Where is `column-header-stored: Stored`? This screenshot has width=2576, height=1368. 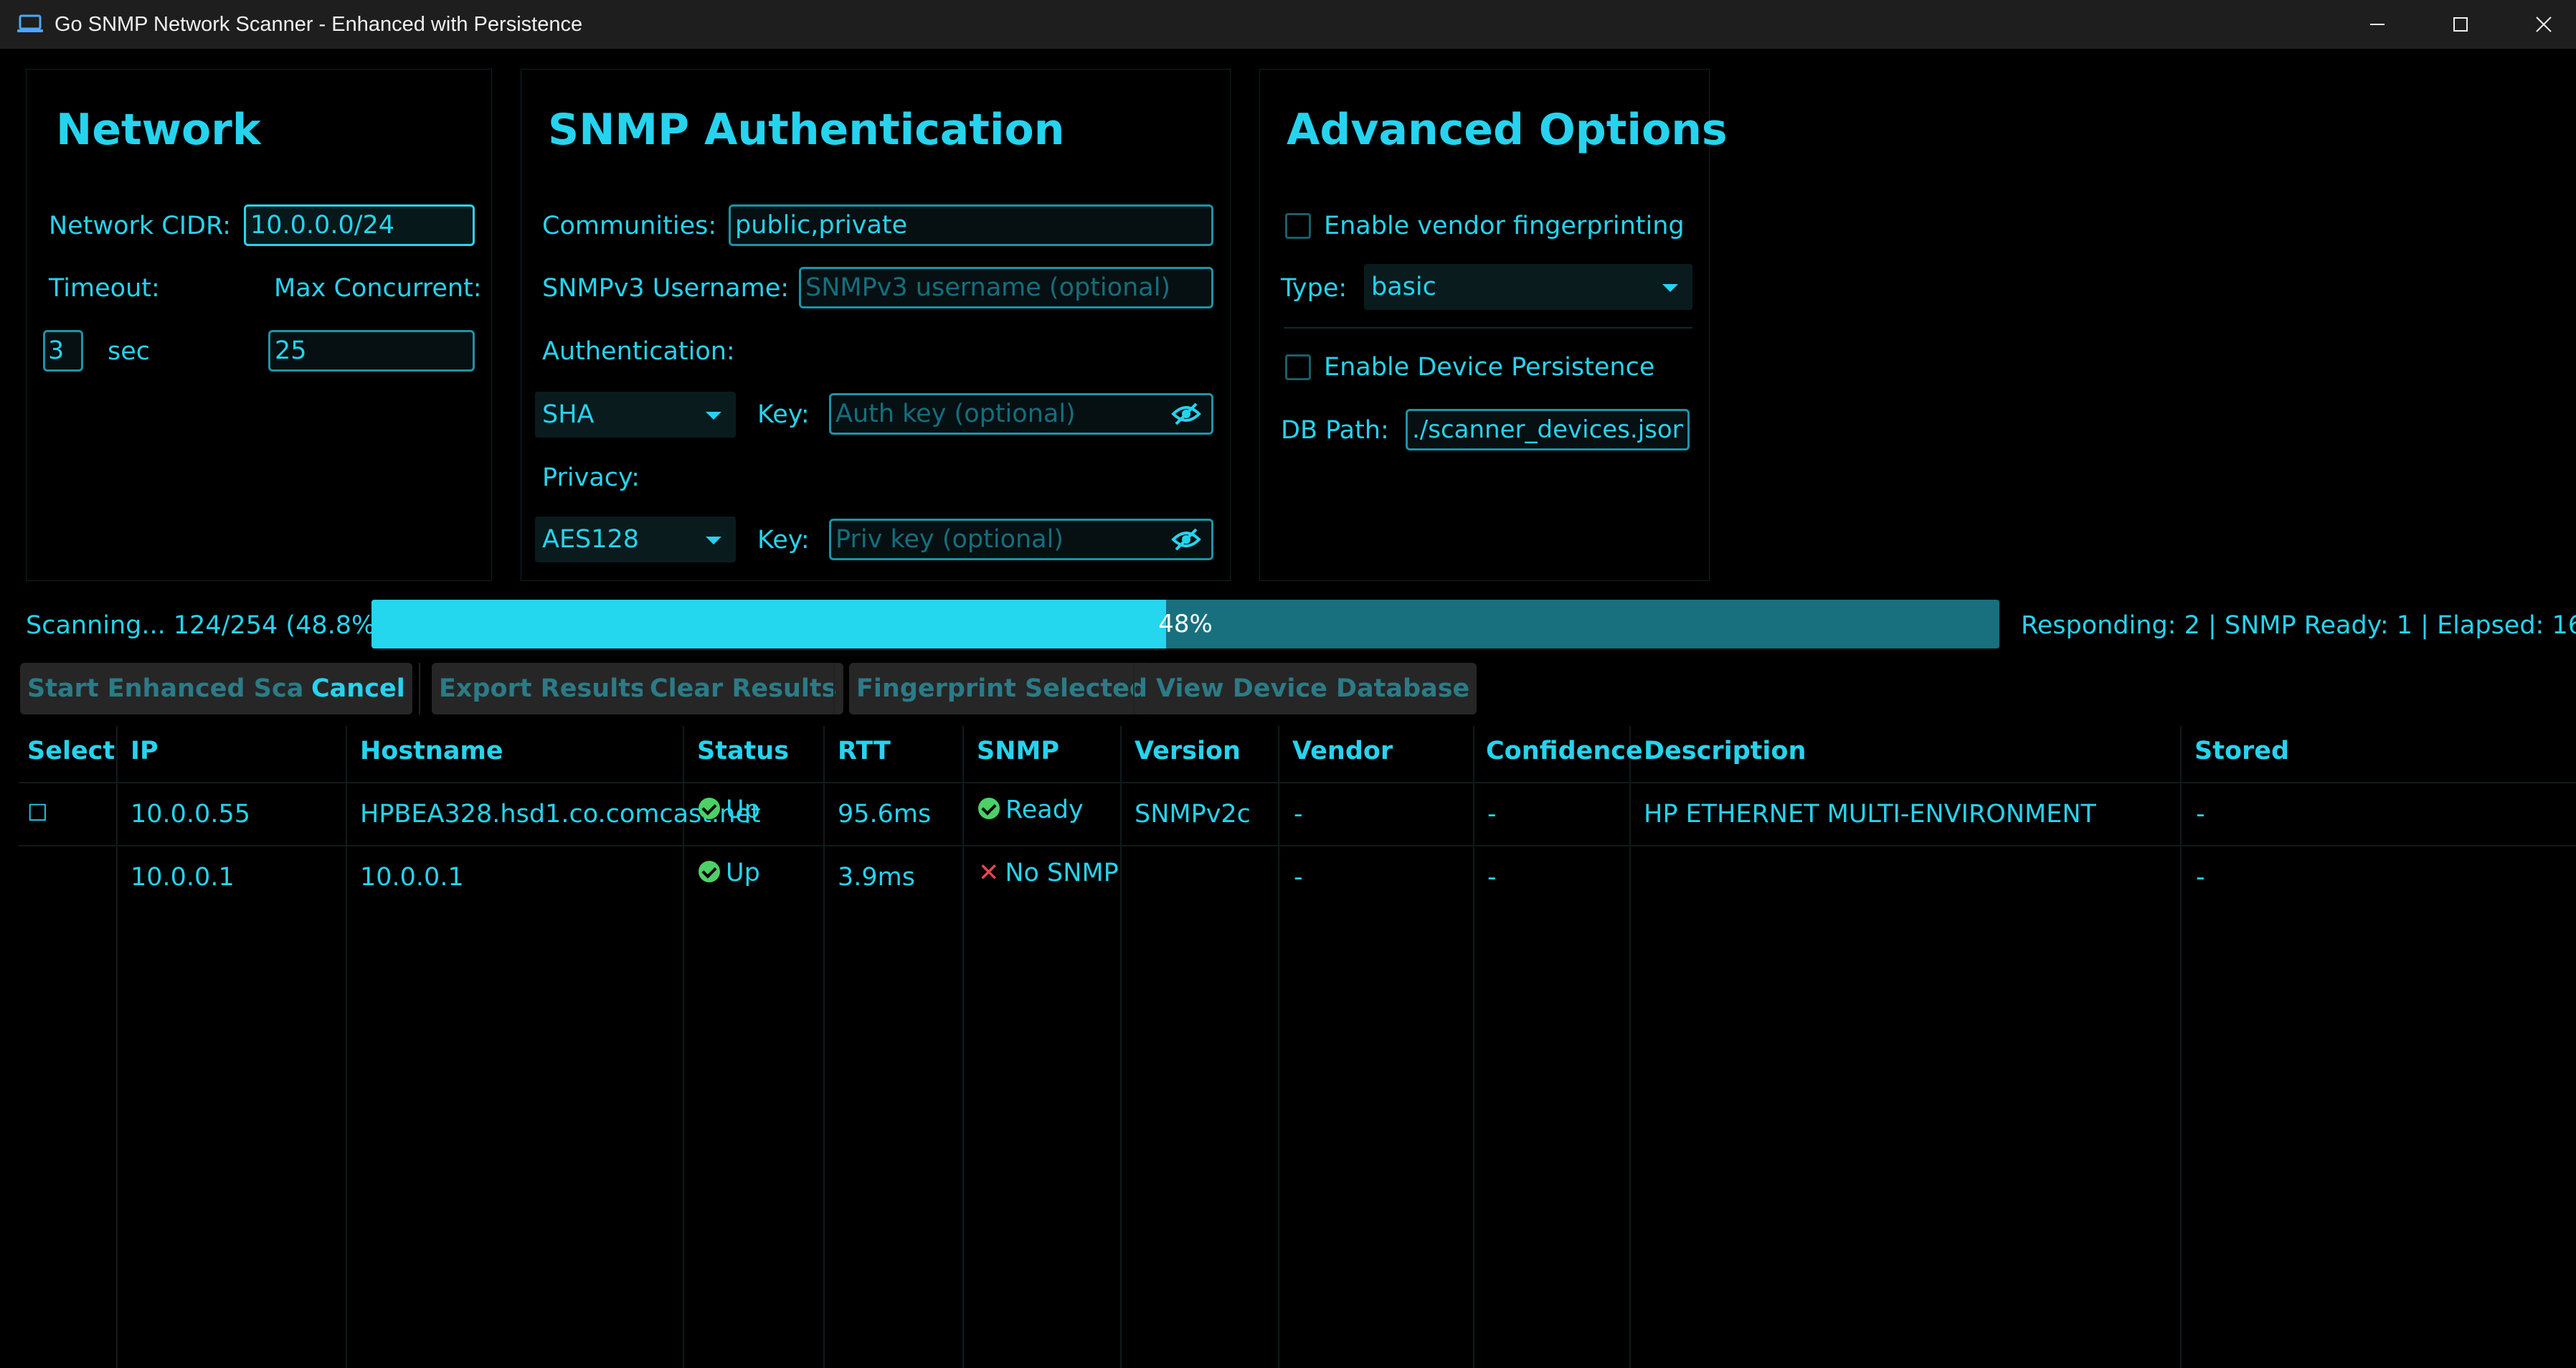 column-header-stored: Stored is located at coordinates (2241, 751).